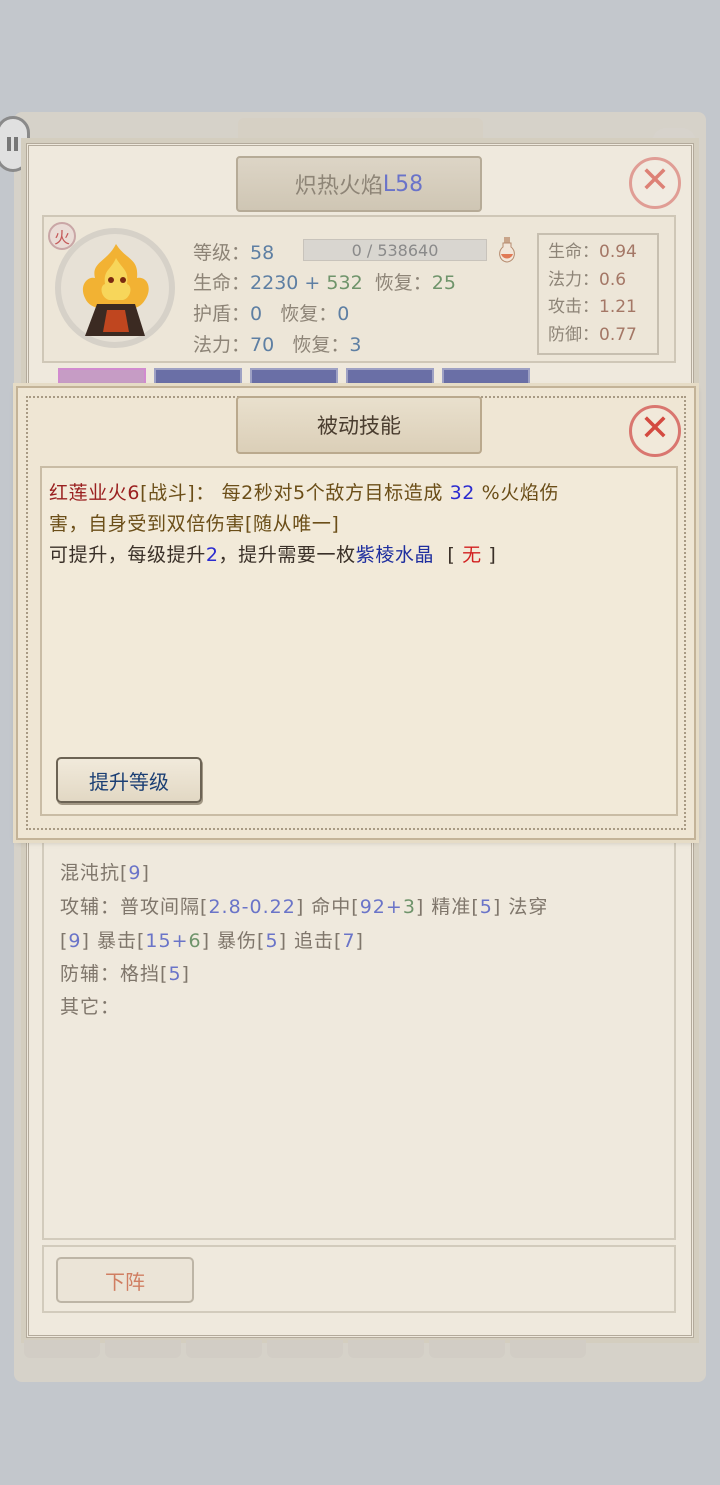  Describe the element at coordinates (105, 873) in the screenshot. I see `chaos-resist-line: 混沌抗[9]` at that location.